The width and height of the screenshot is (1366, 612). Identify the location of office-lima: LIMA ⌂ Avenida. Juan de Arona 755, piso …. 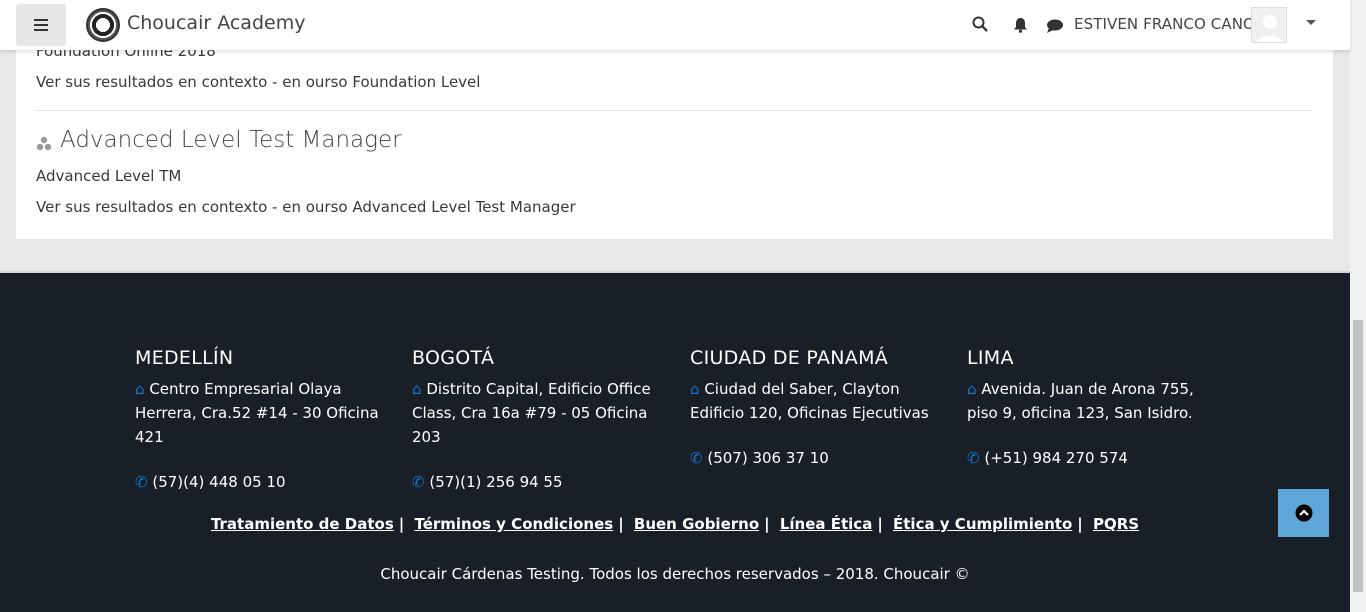
(1094, 407).